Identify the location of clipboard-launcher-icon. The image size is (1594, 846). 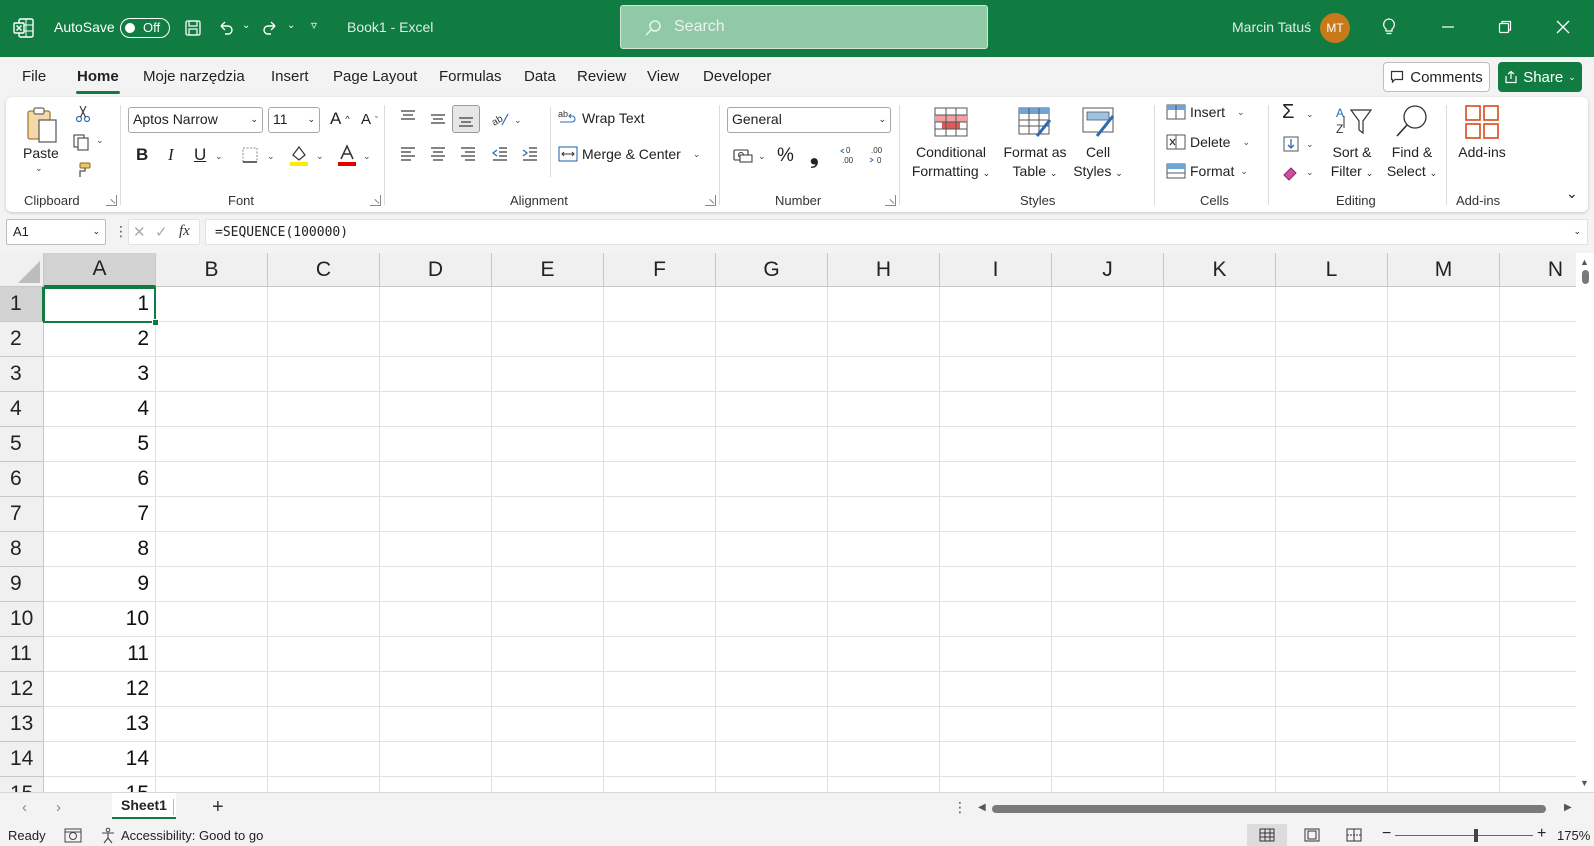
(111, 200).